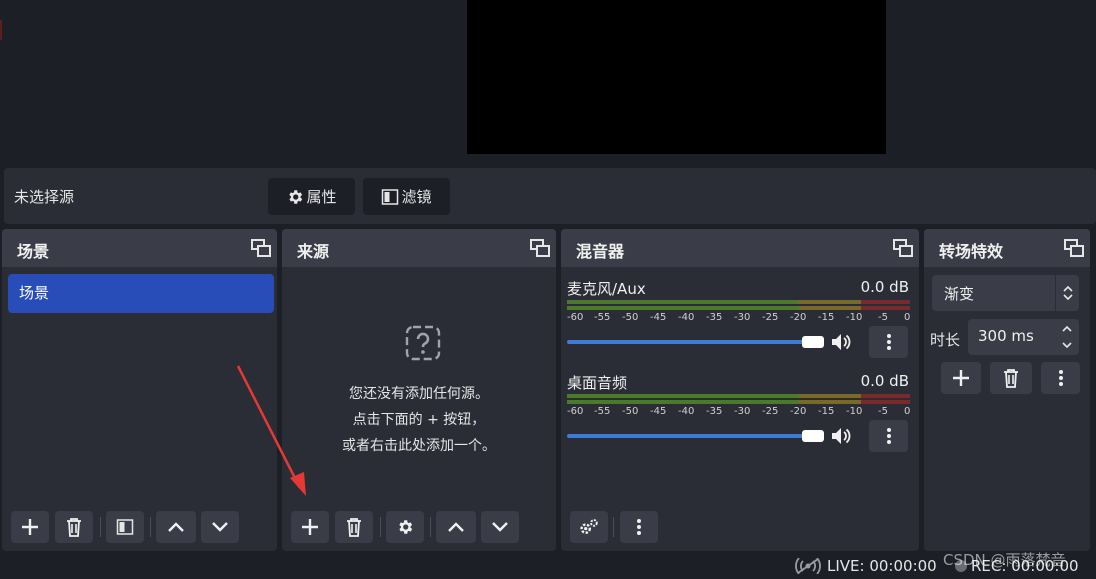  I want to click on mixer-title: 混音器, so click(600, 251).